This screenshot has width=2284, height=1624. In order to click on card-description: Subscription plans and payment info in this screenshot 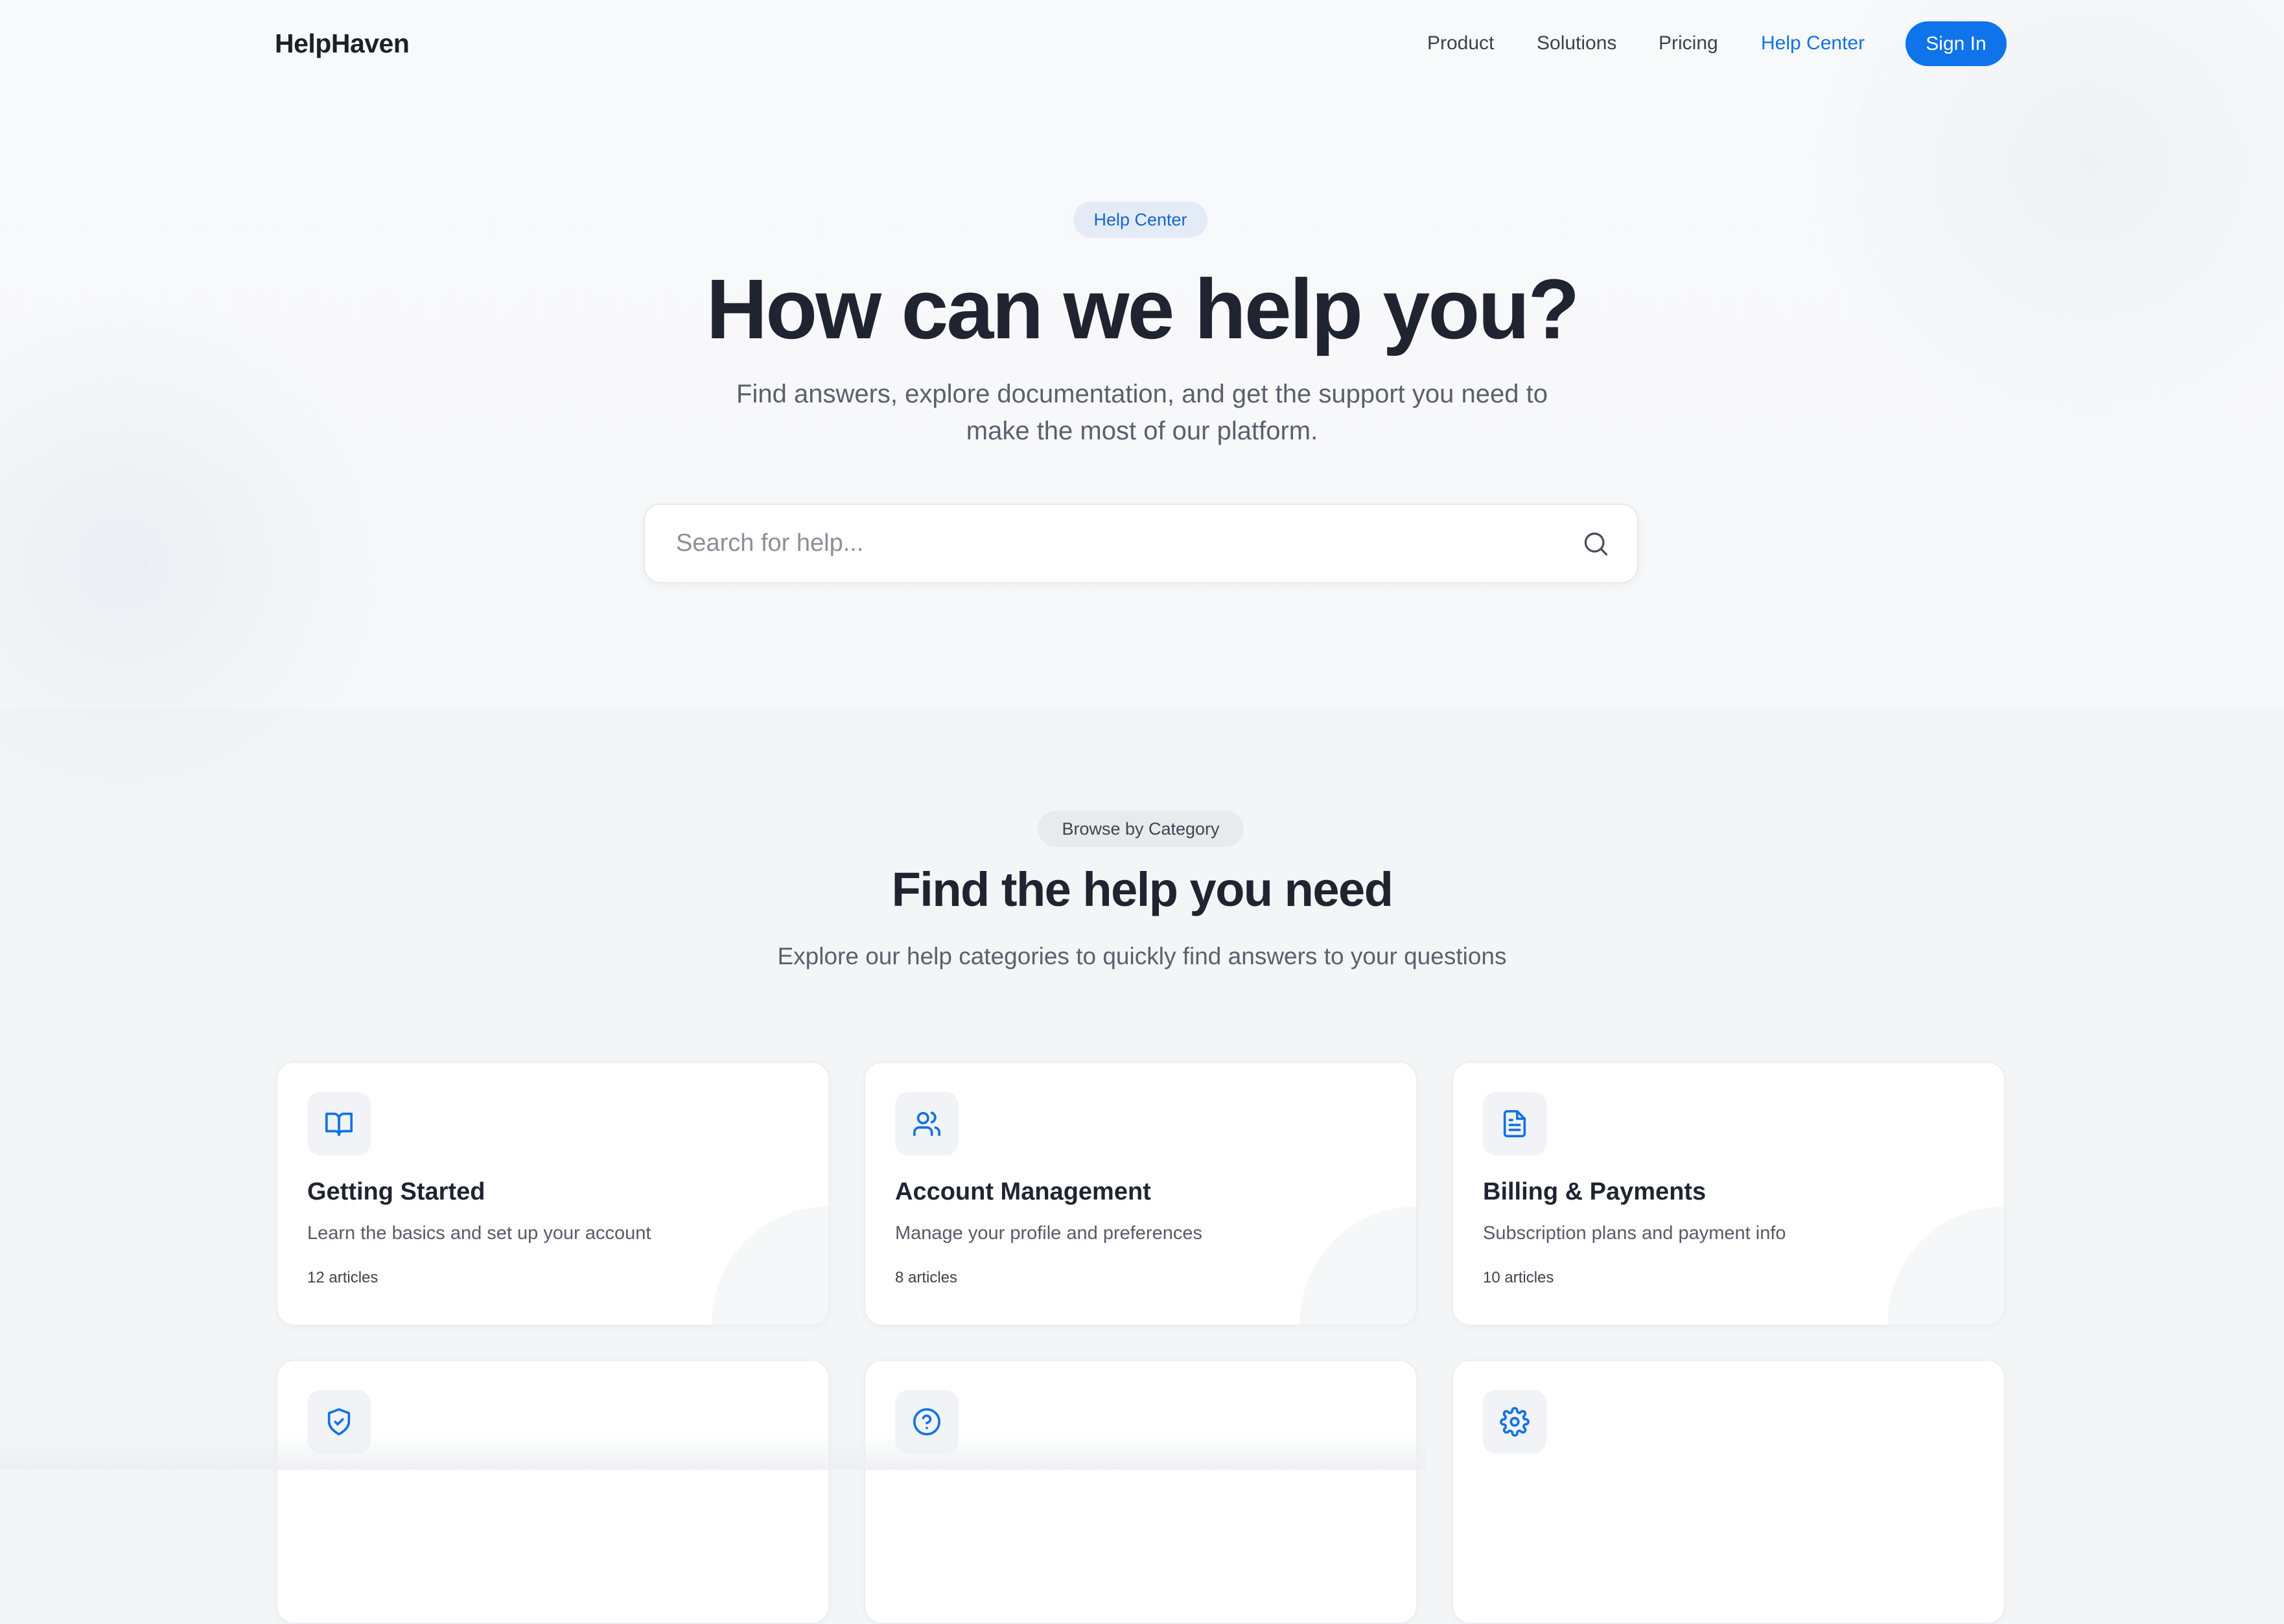, I will do `click(1634, 1233)`.